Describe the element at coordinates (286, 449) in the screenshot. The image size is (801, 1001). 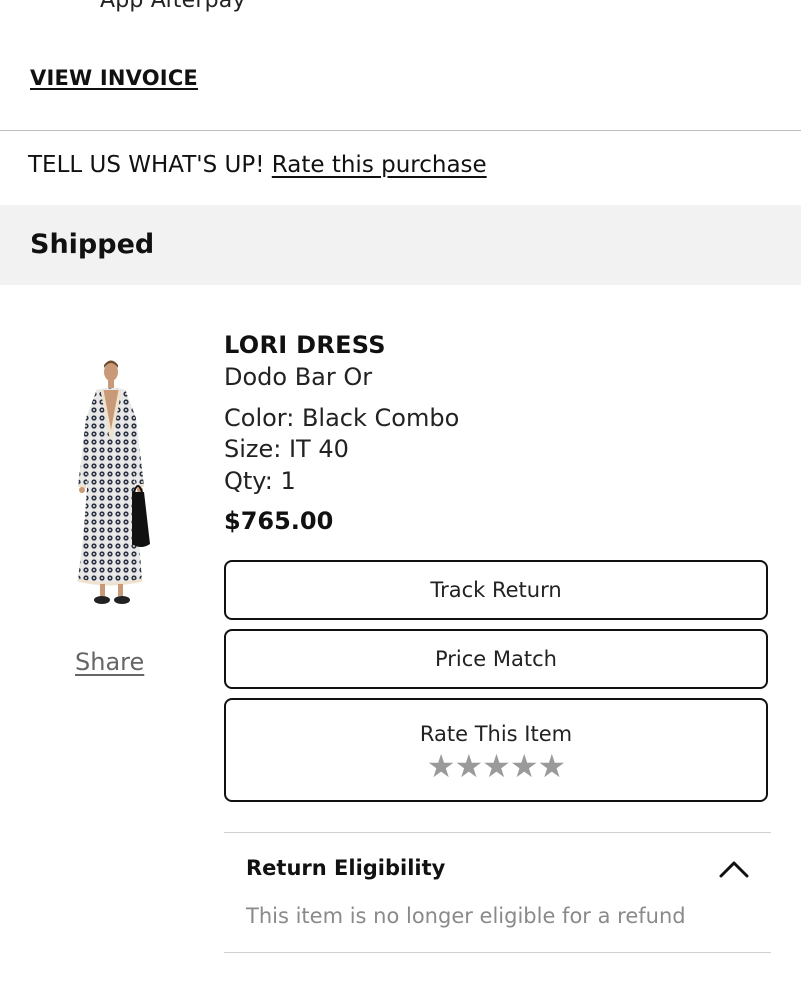
I see `product-size: Size: IT 40` at that location.